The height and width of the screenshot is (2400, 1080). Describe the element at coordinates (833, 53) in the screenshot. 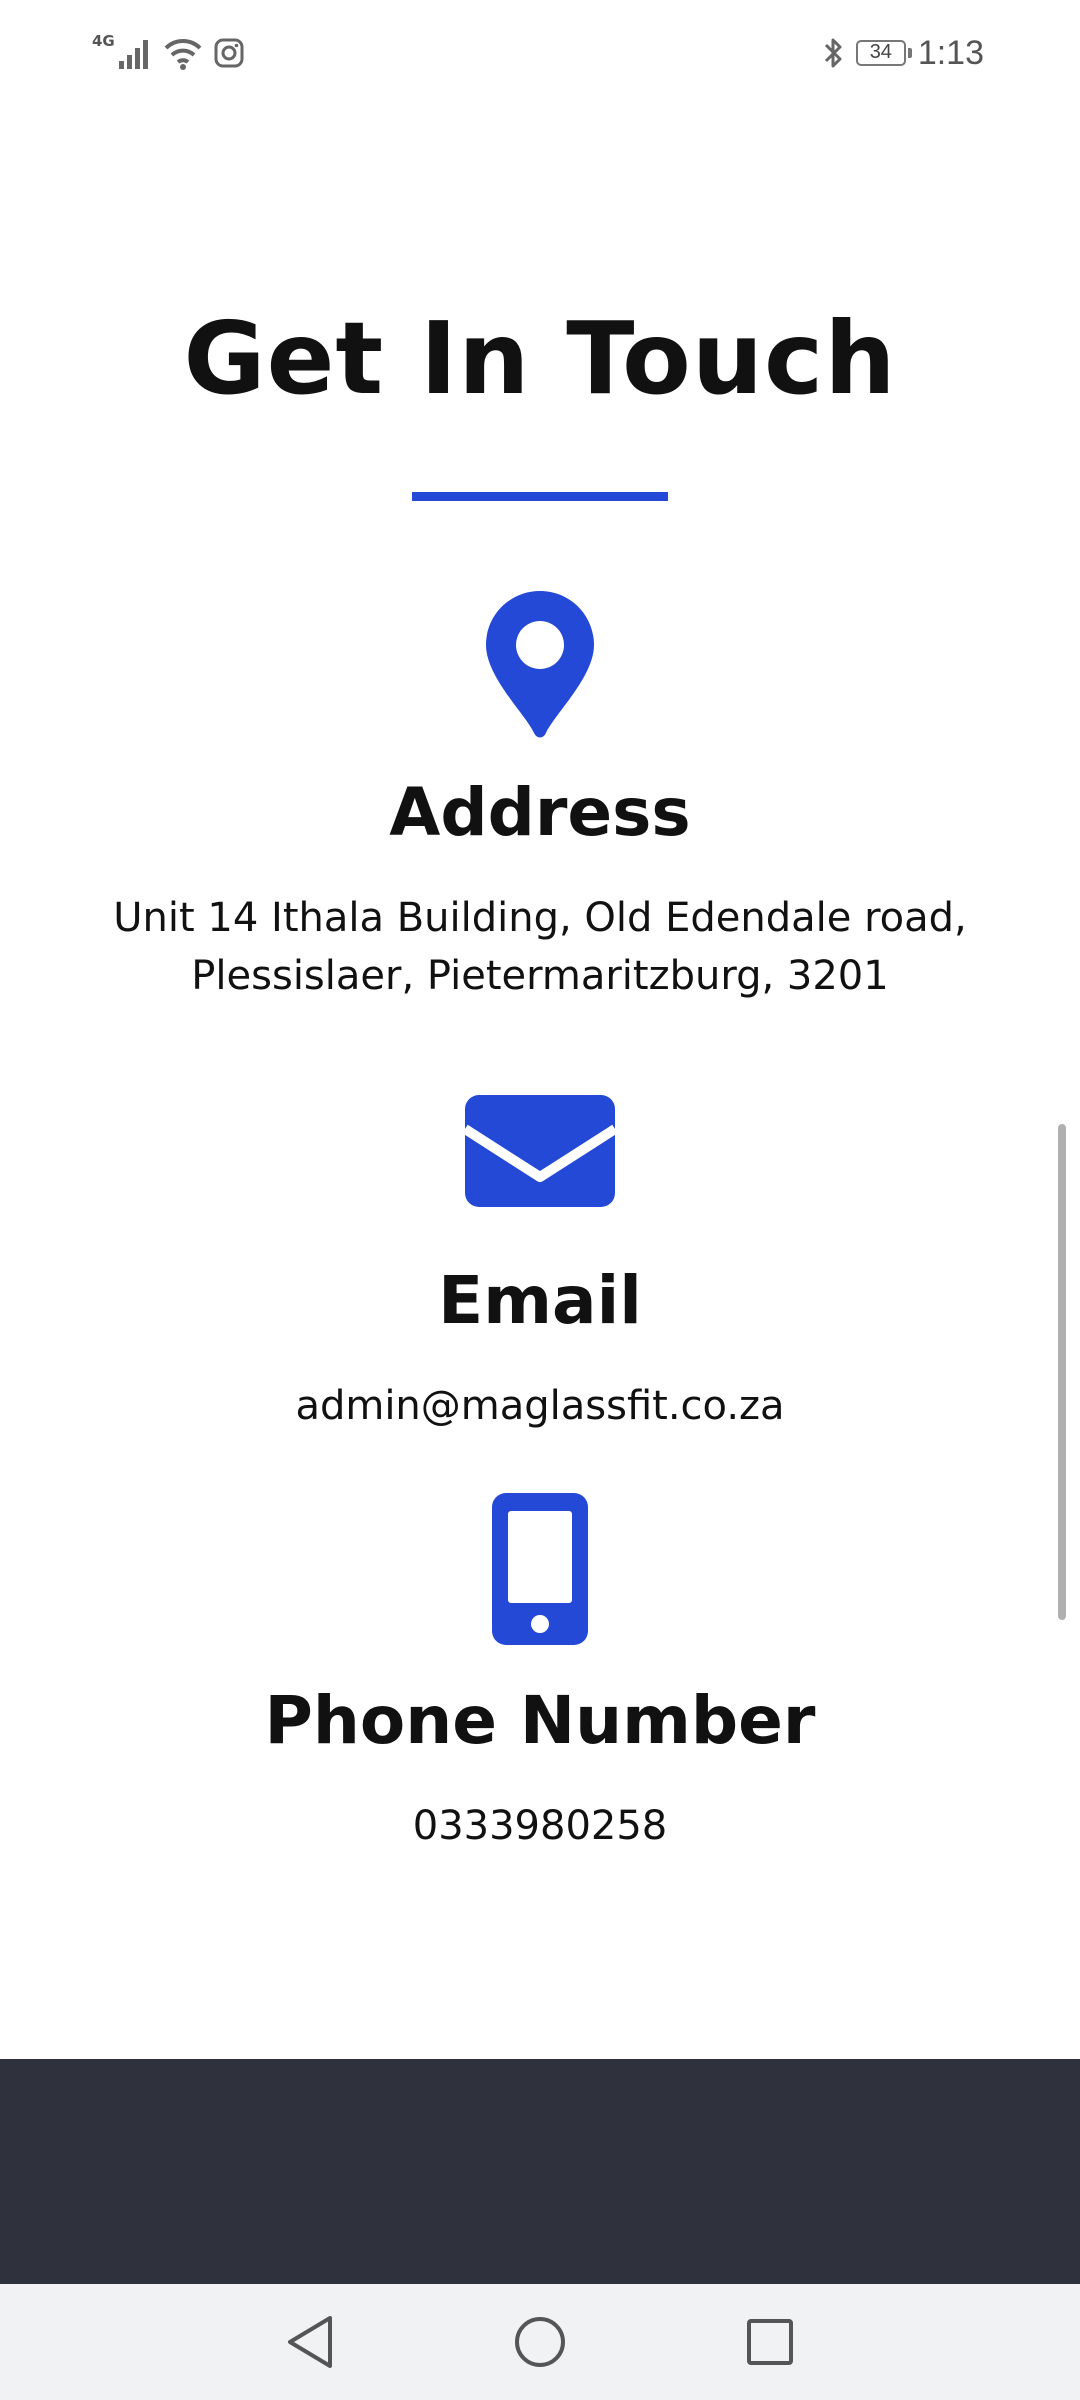

I see `bluetooth-icon` at that location.